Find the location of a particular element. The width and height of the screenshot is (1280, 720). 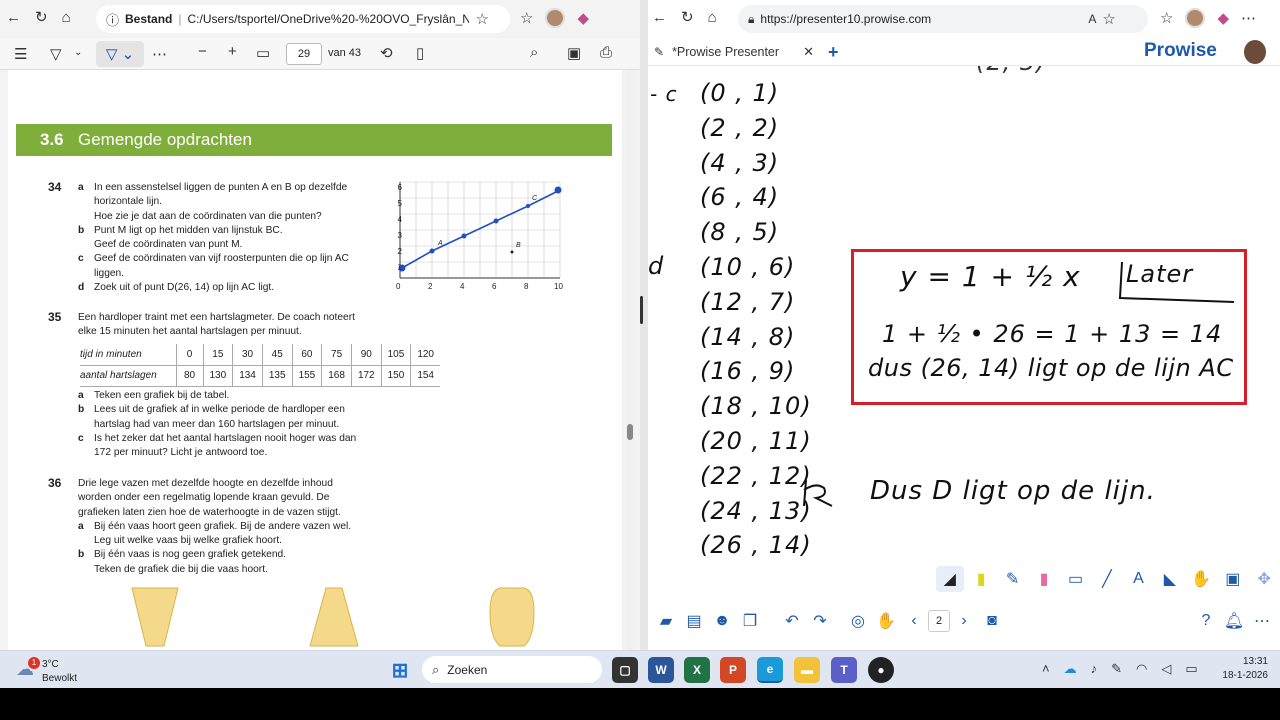

tab-prowise-presenter: ✎ *Prowise Presenter ✕ is located at coordinates (731, 52).